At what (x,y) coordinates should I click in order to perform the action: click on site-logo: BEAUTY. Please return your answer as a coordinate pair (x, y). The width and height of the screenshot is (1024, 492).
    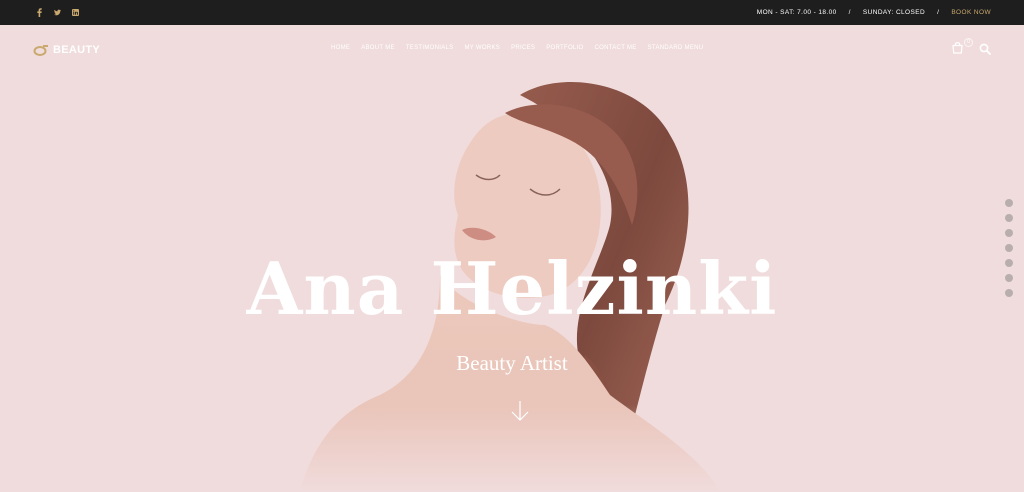
    Looking at the image, I should click on (66, 50).